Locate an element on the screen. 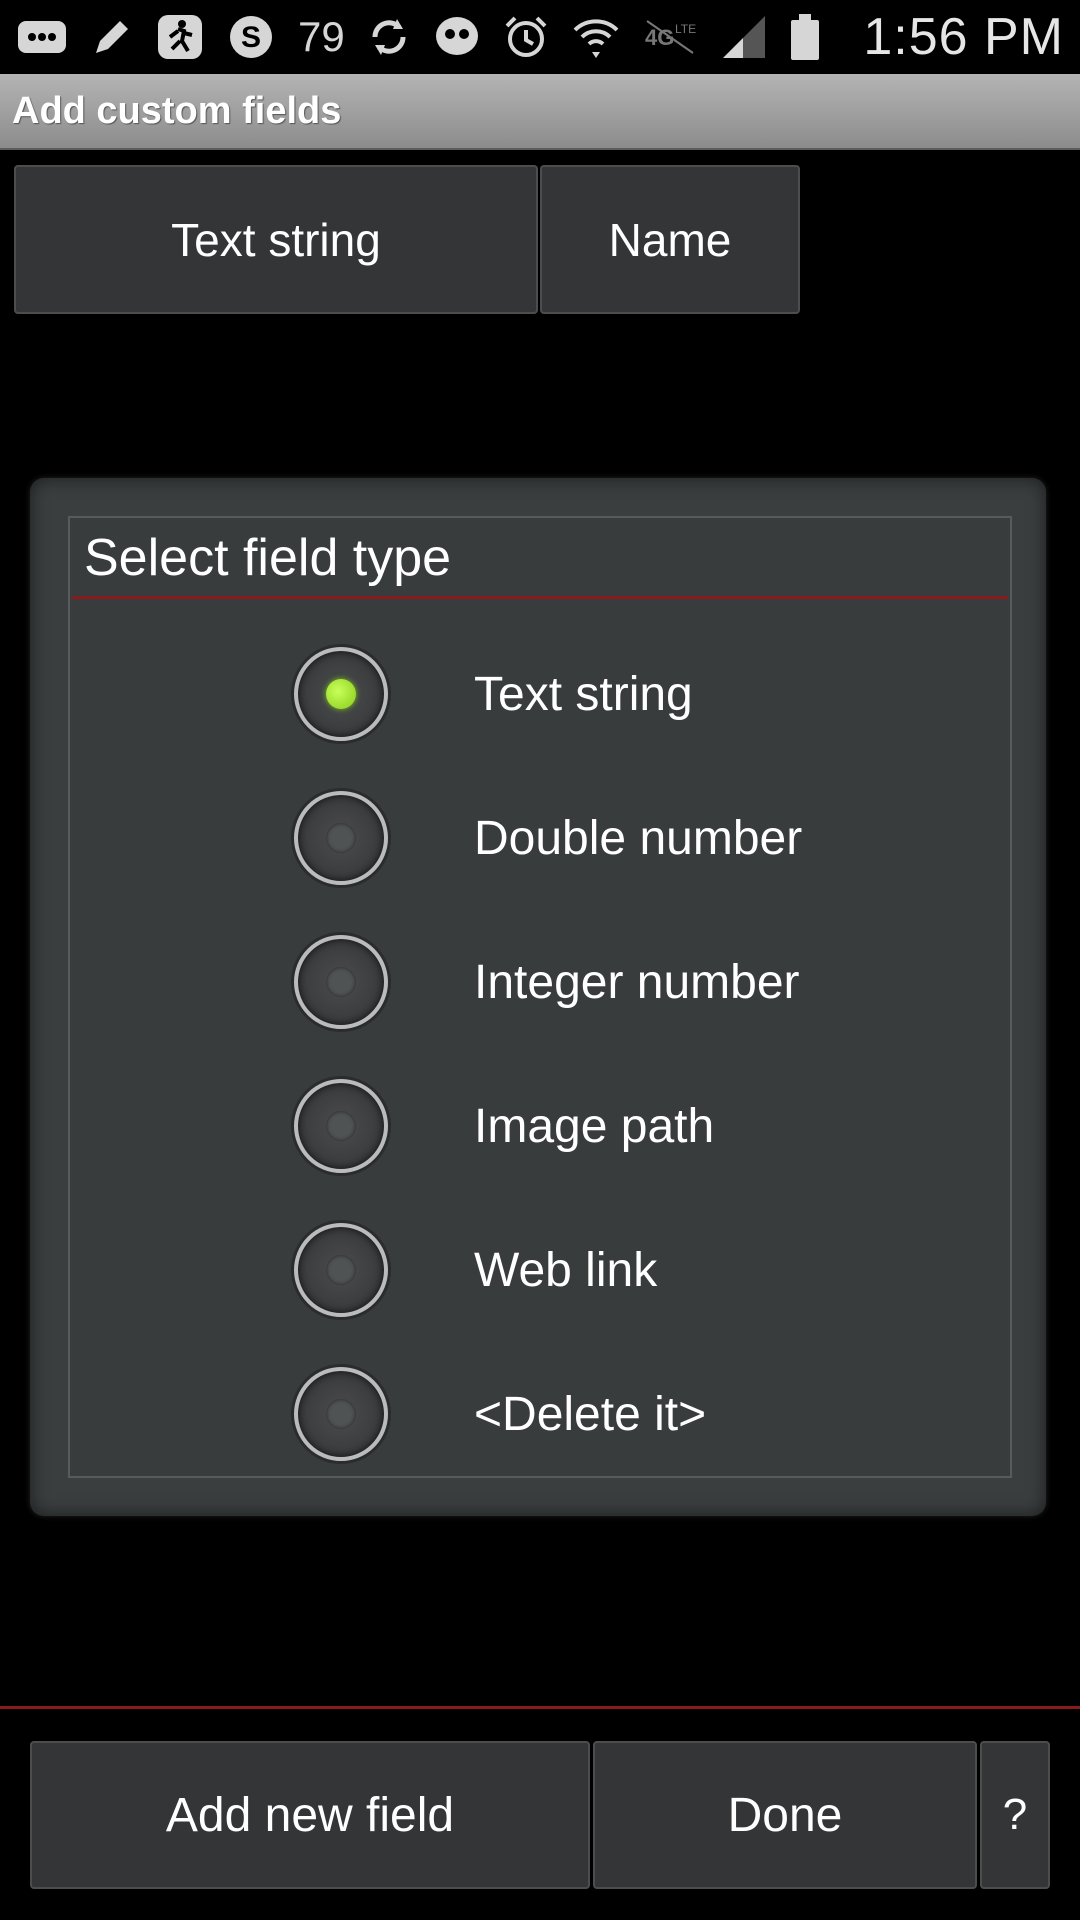 Image resolution: width=1080 pixels, height=1920 pixels. field-type-button: Text string is located at coordinates (276, 239).